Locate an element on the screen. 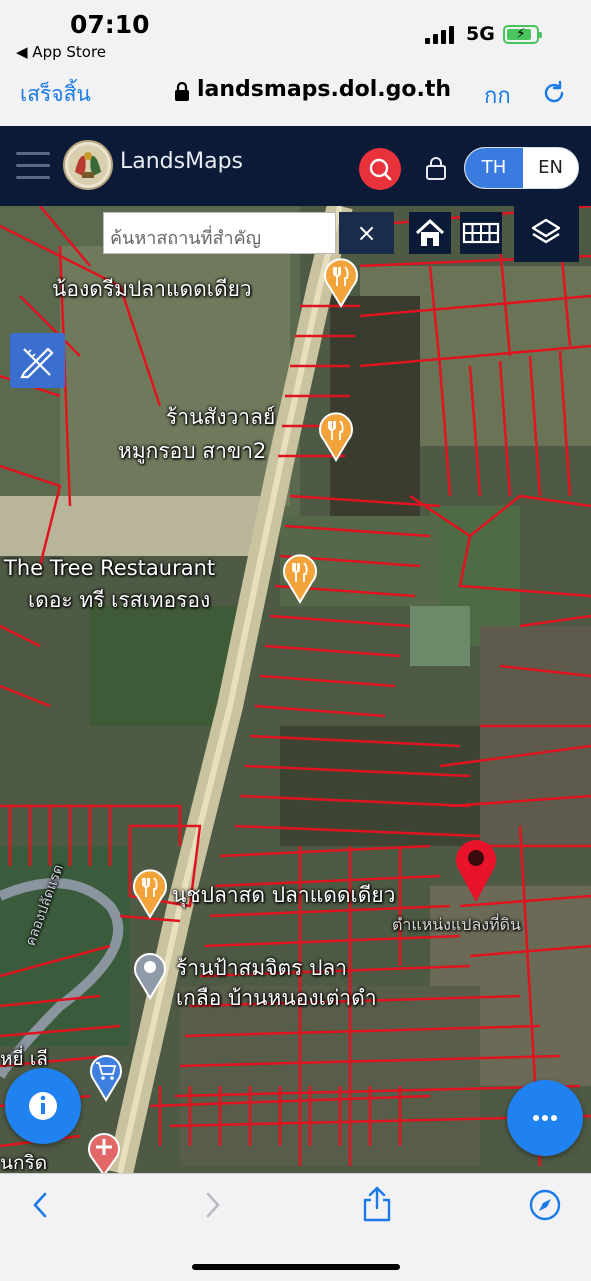 The height and width of the screenshot is (1281, 591). poi-label: นุชปลาสด ปลาแดดเดียว is located at coordinates (283, 895).